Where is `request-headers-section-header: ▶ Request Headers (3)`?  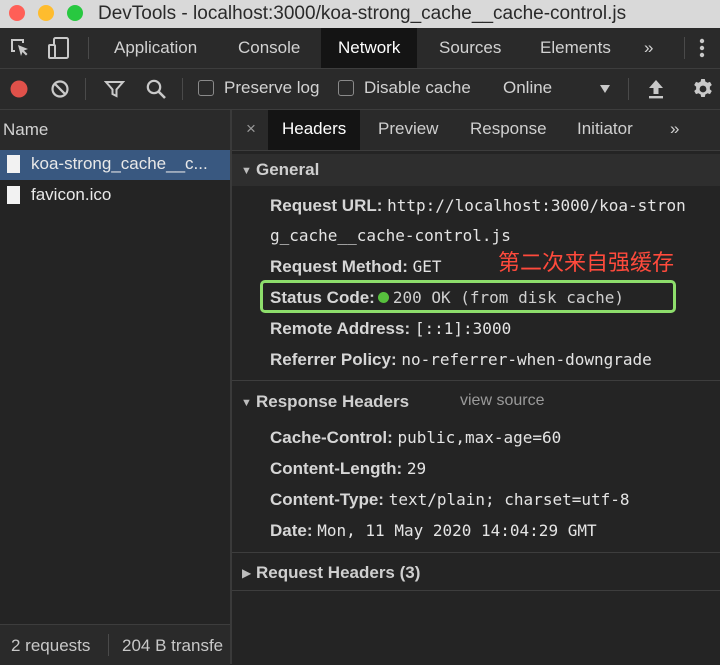
request-headers-section-header: ▶ Request Headers (3) is located at coordinates (476, 573).